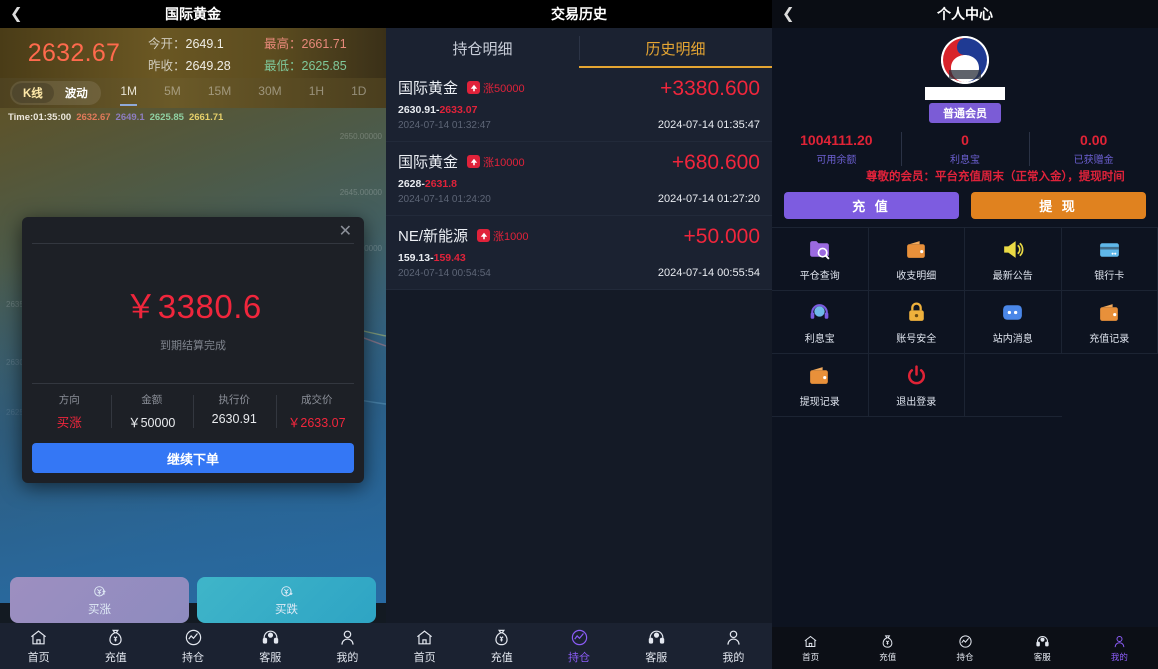 The image size is (1158, 669). I want to click on period-30m: 30M, so click(269, 93).